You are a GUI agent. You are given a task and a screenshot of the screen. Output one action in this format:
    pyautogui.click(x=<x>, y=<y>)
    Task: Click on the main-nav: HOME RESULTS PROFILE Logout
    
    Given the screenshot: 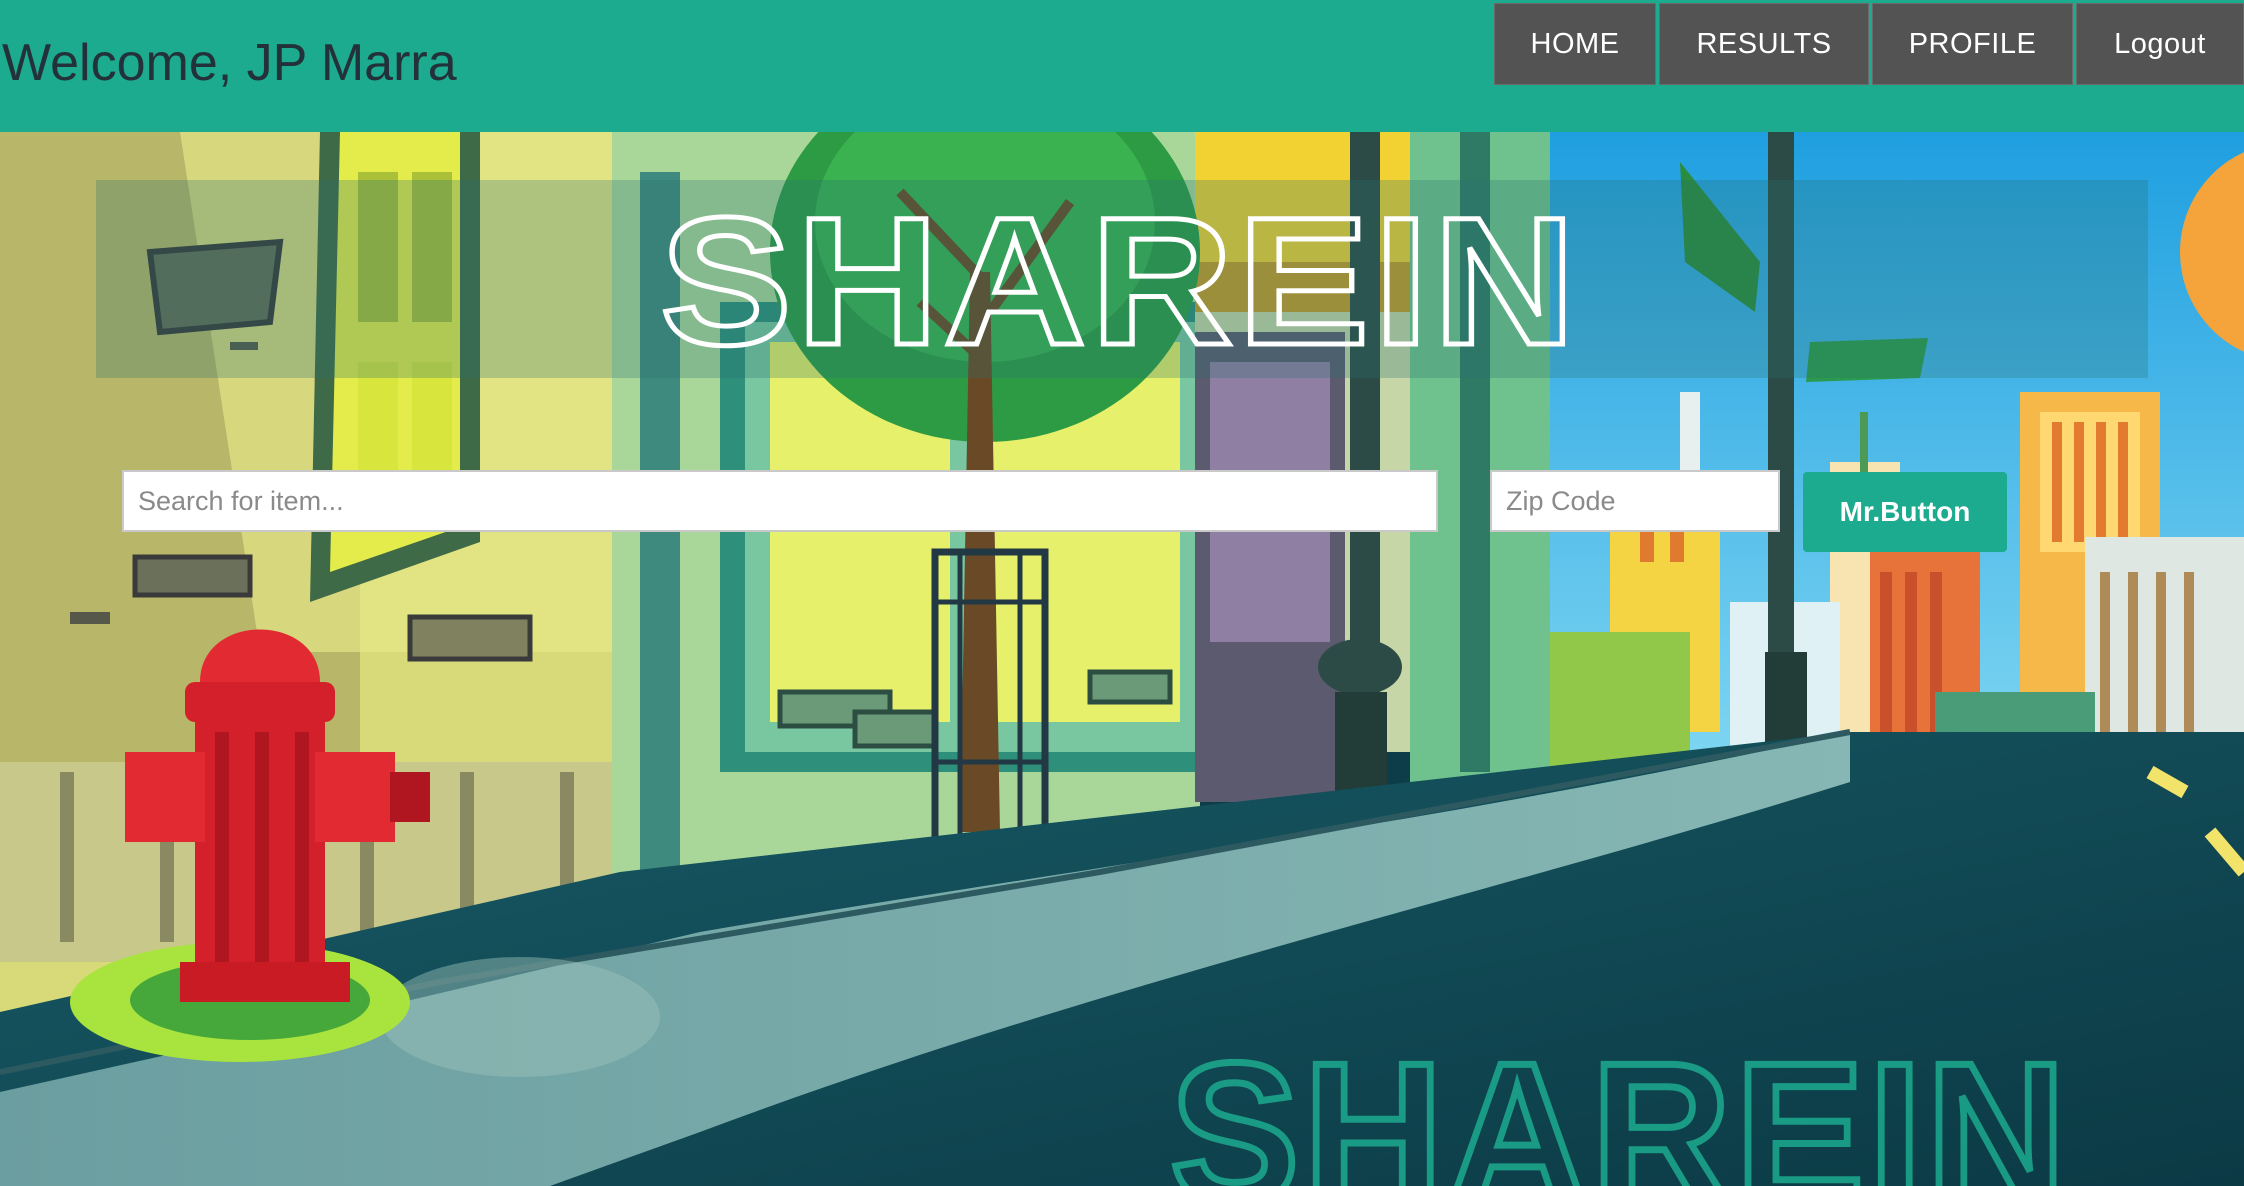 What is the action you would take?
    pyautogui.click(x=1867, y=44)
    